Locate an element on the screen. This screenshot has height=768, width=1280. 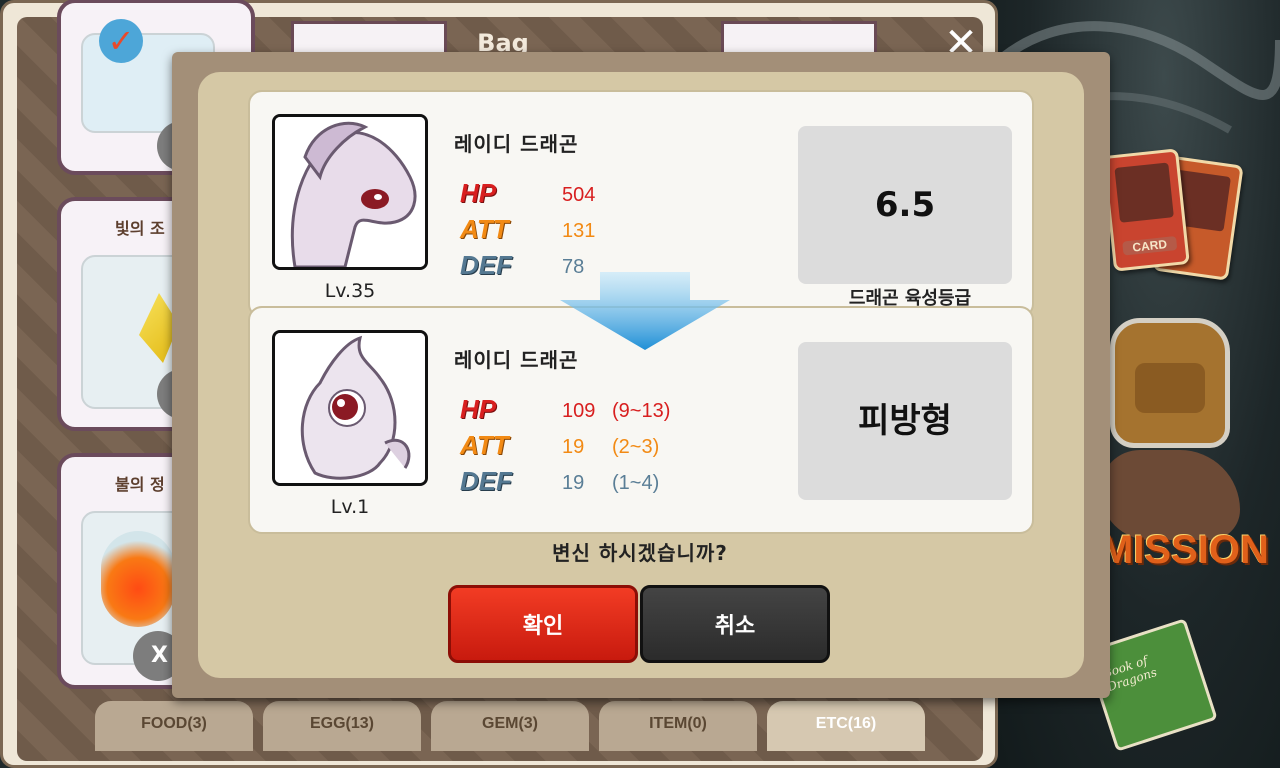
tab-food: FOOD(3) is located at coordinates (174, 726).